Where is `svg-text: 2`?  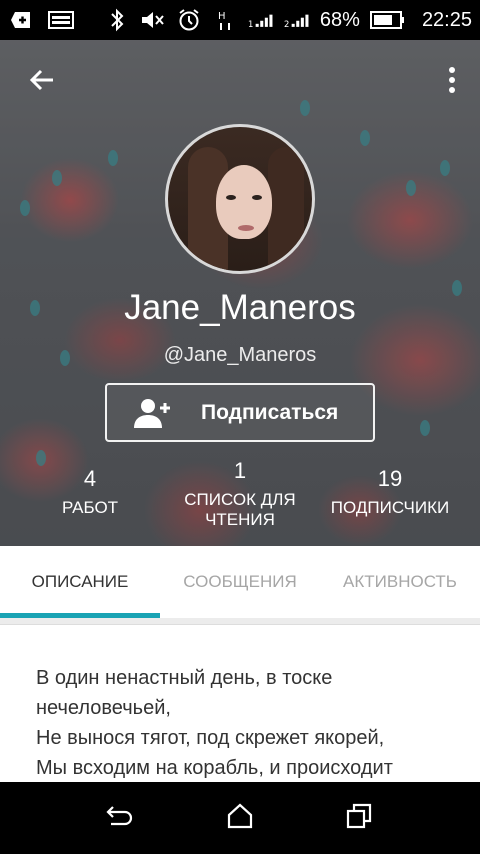
svg-text: 2 is located at coordinates (286, 24).